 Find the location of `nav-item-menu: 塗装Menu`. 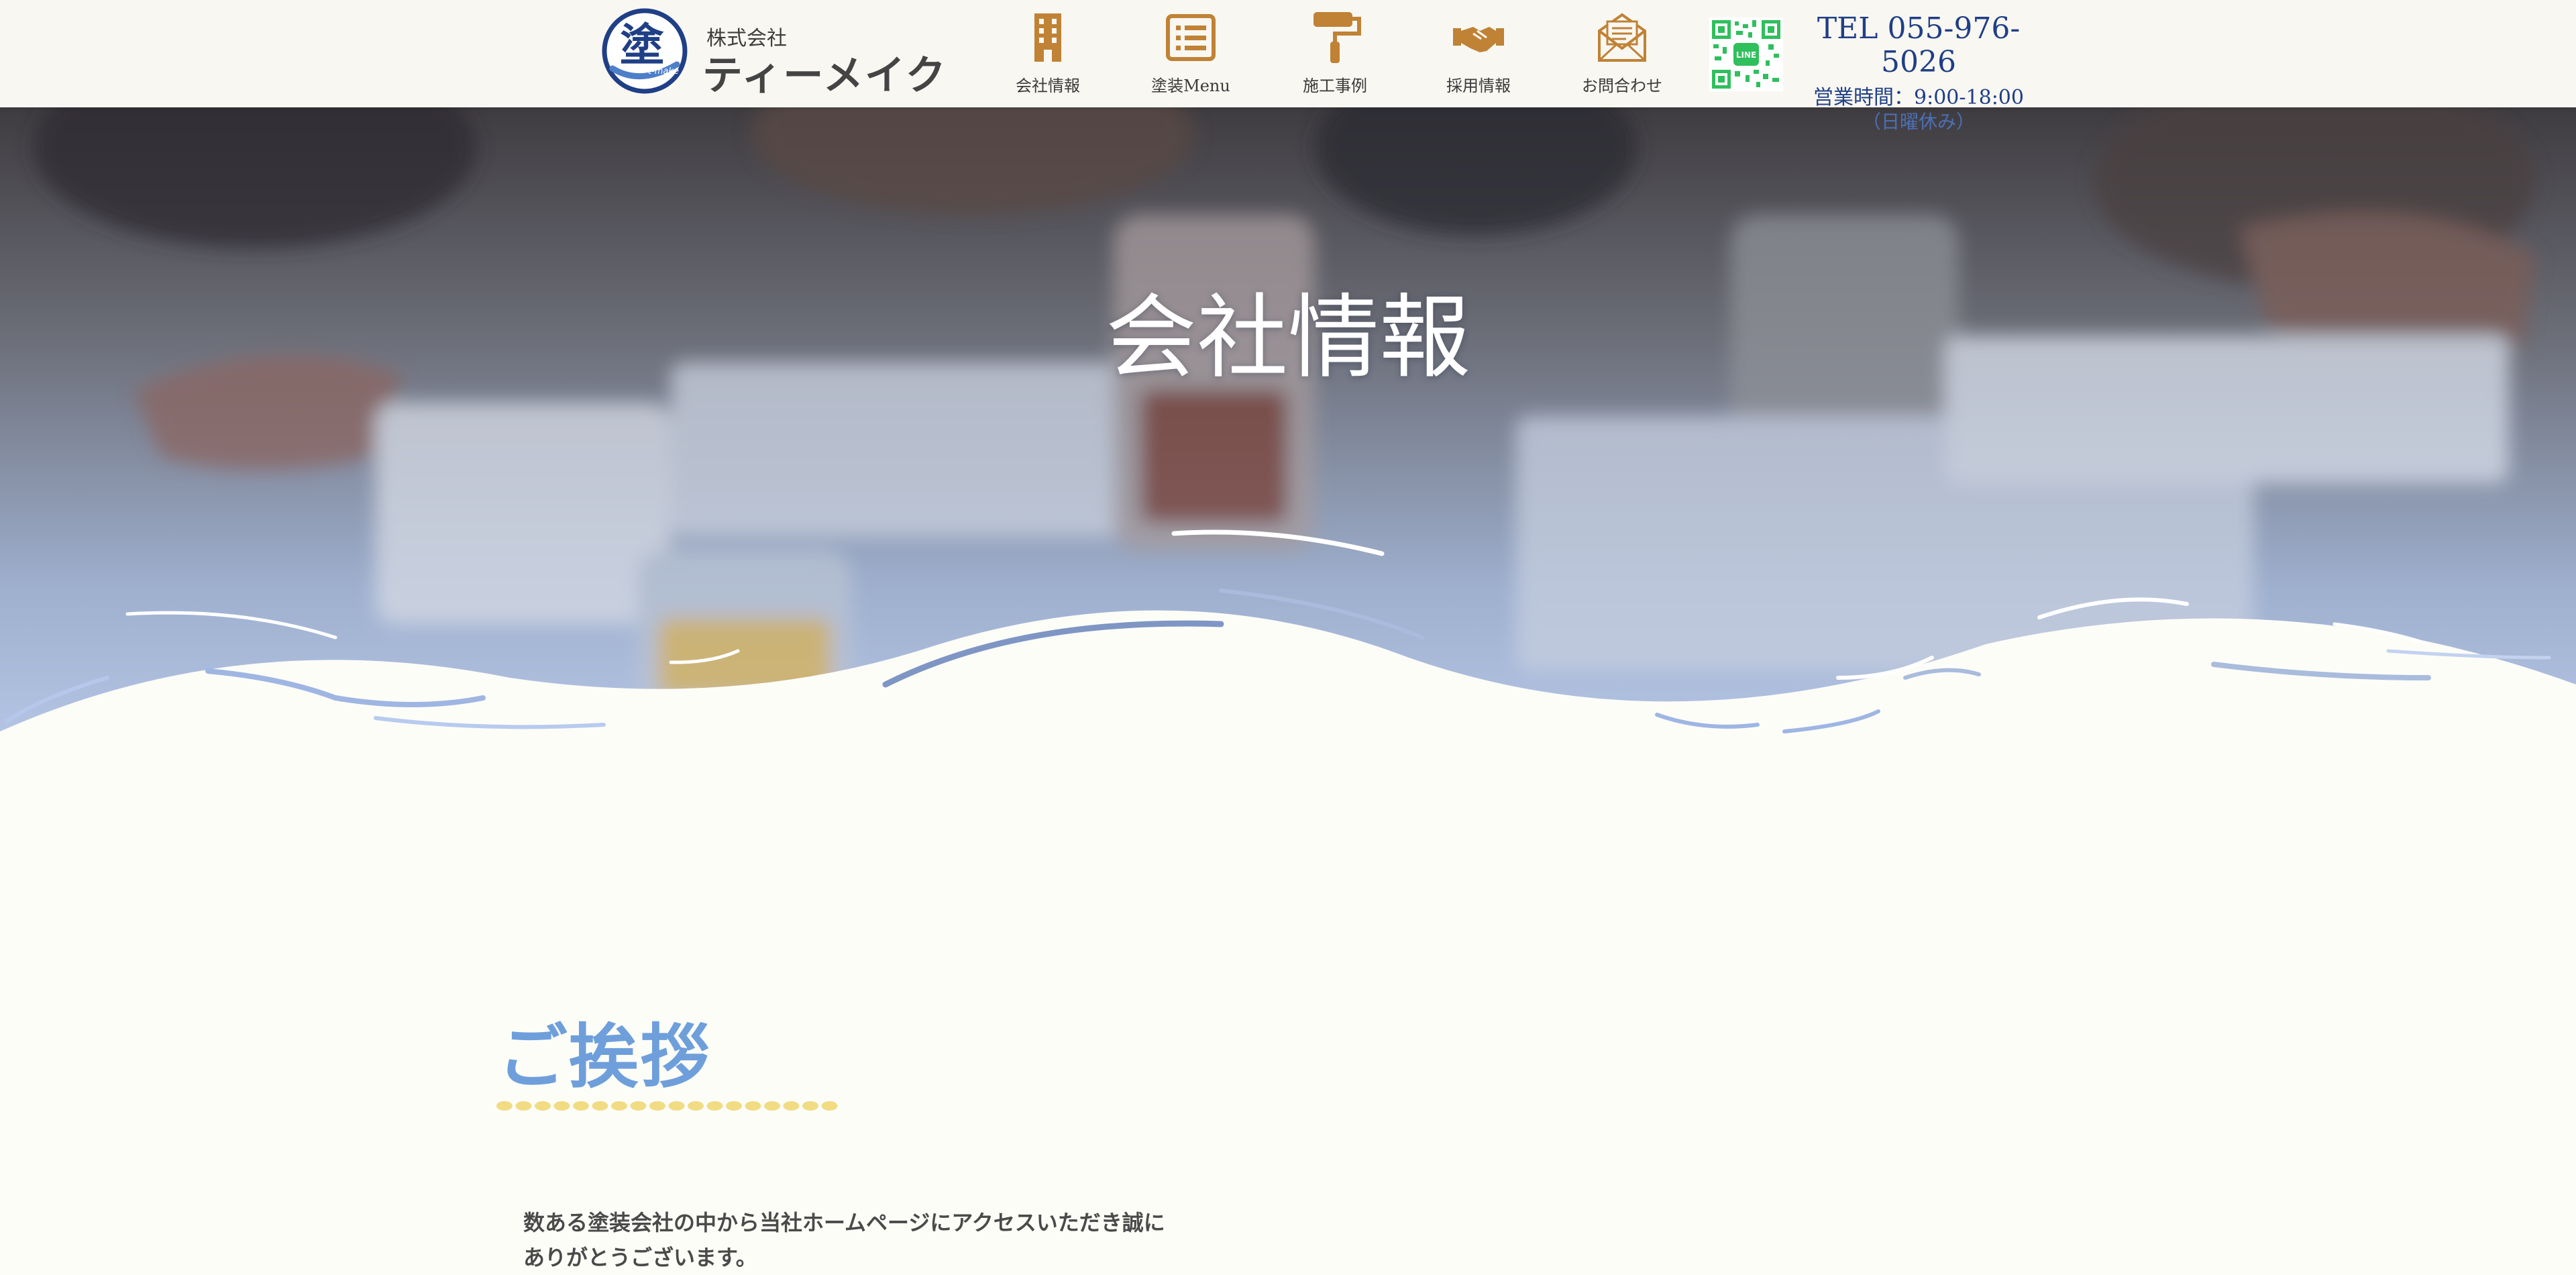

nav-item-menu: 塗装Menu is located at coordinates (1191, 54).